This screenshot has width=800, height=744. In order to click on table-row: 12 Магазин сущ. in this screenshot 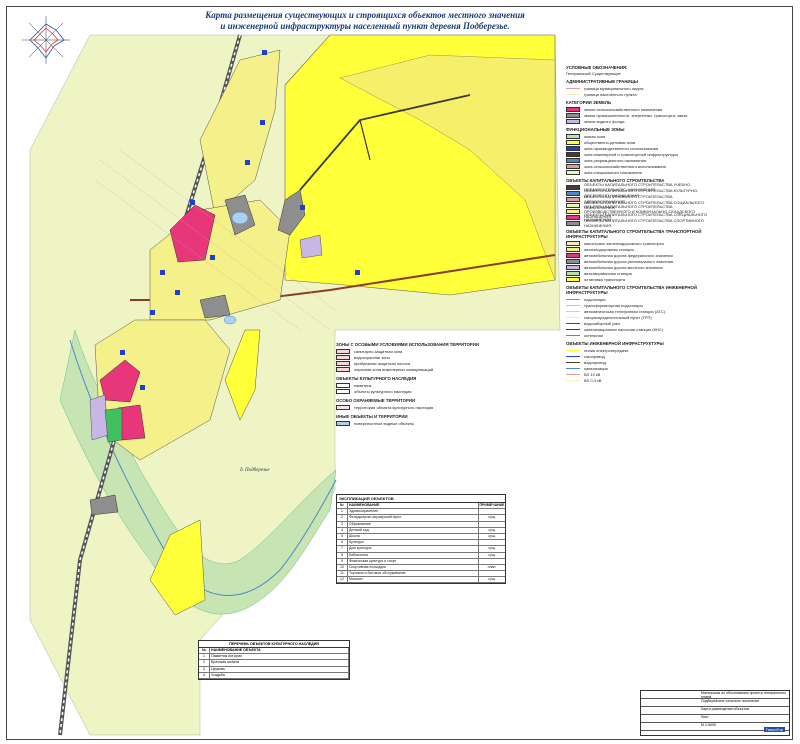, I will do `click(421, 580)`.